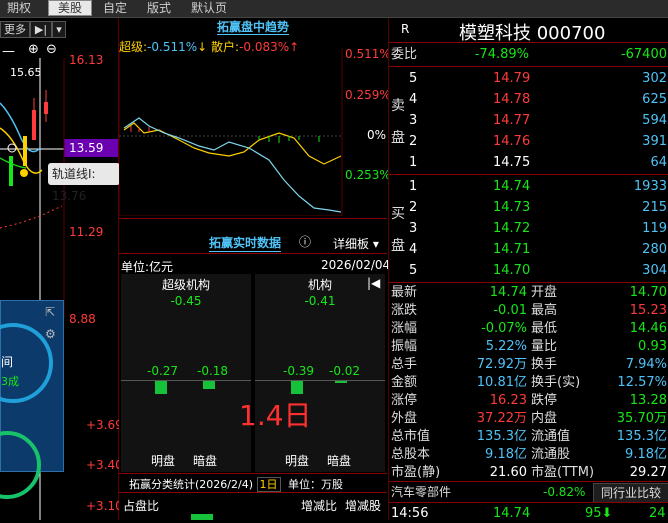 The height and width of the screenshot is (523, 668). What do you see at coordinates (368, 175) in the screenshot?
I see `trend-axis-tick: 0.253%` at bounding box center [368, 175].